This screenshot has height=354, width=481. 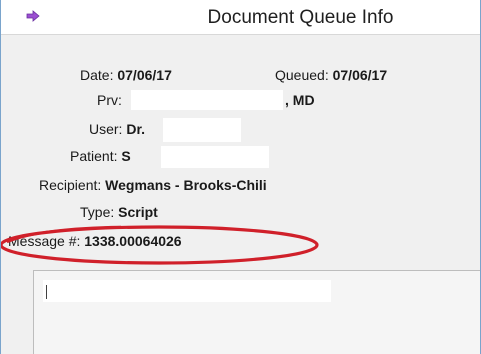 What do you see at coordinates (186, 185) in the screenshot?
I see `recipient-value: Wegmans - Brooks-Chili` at bounding box center [186, 185].